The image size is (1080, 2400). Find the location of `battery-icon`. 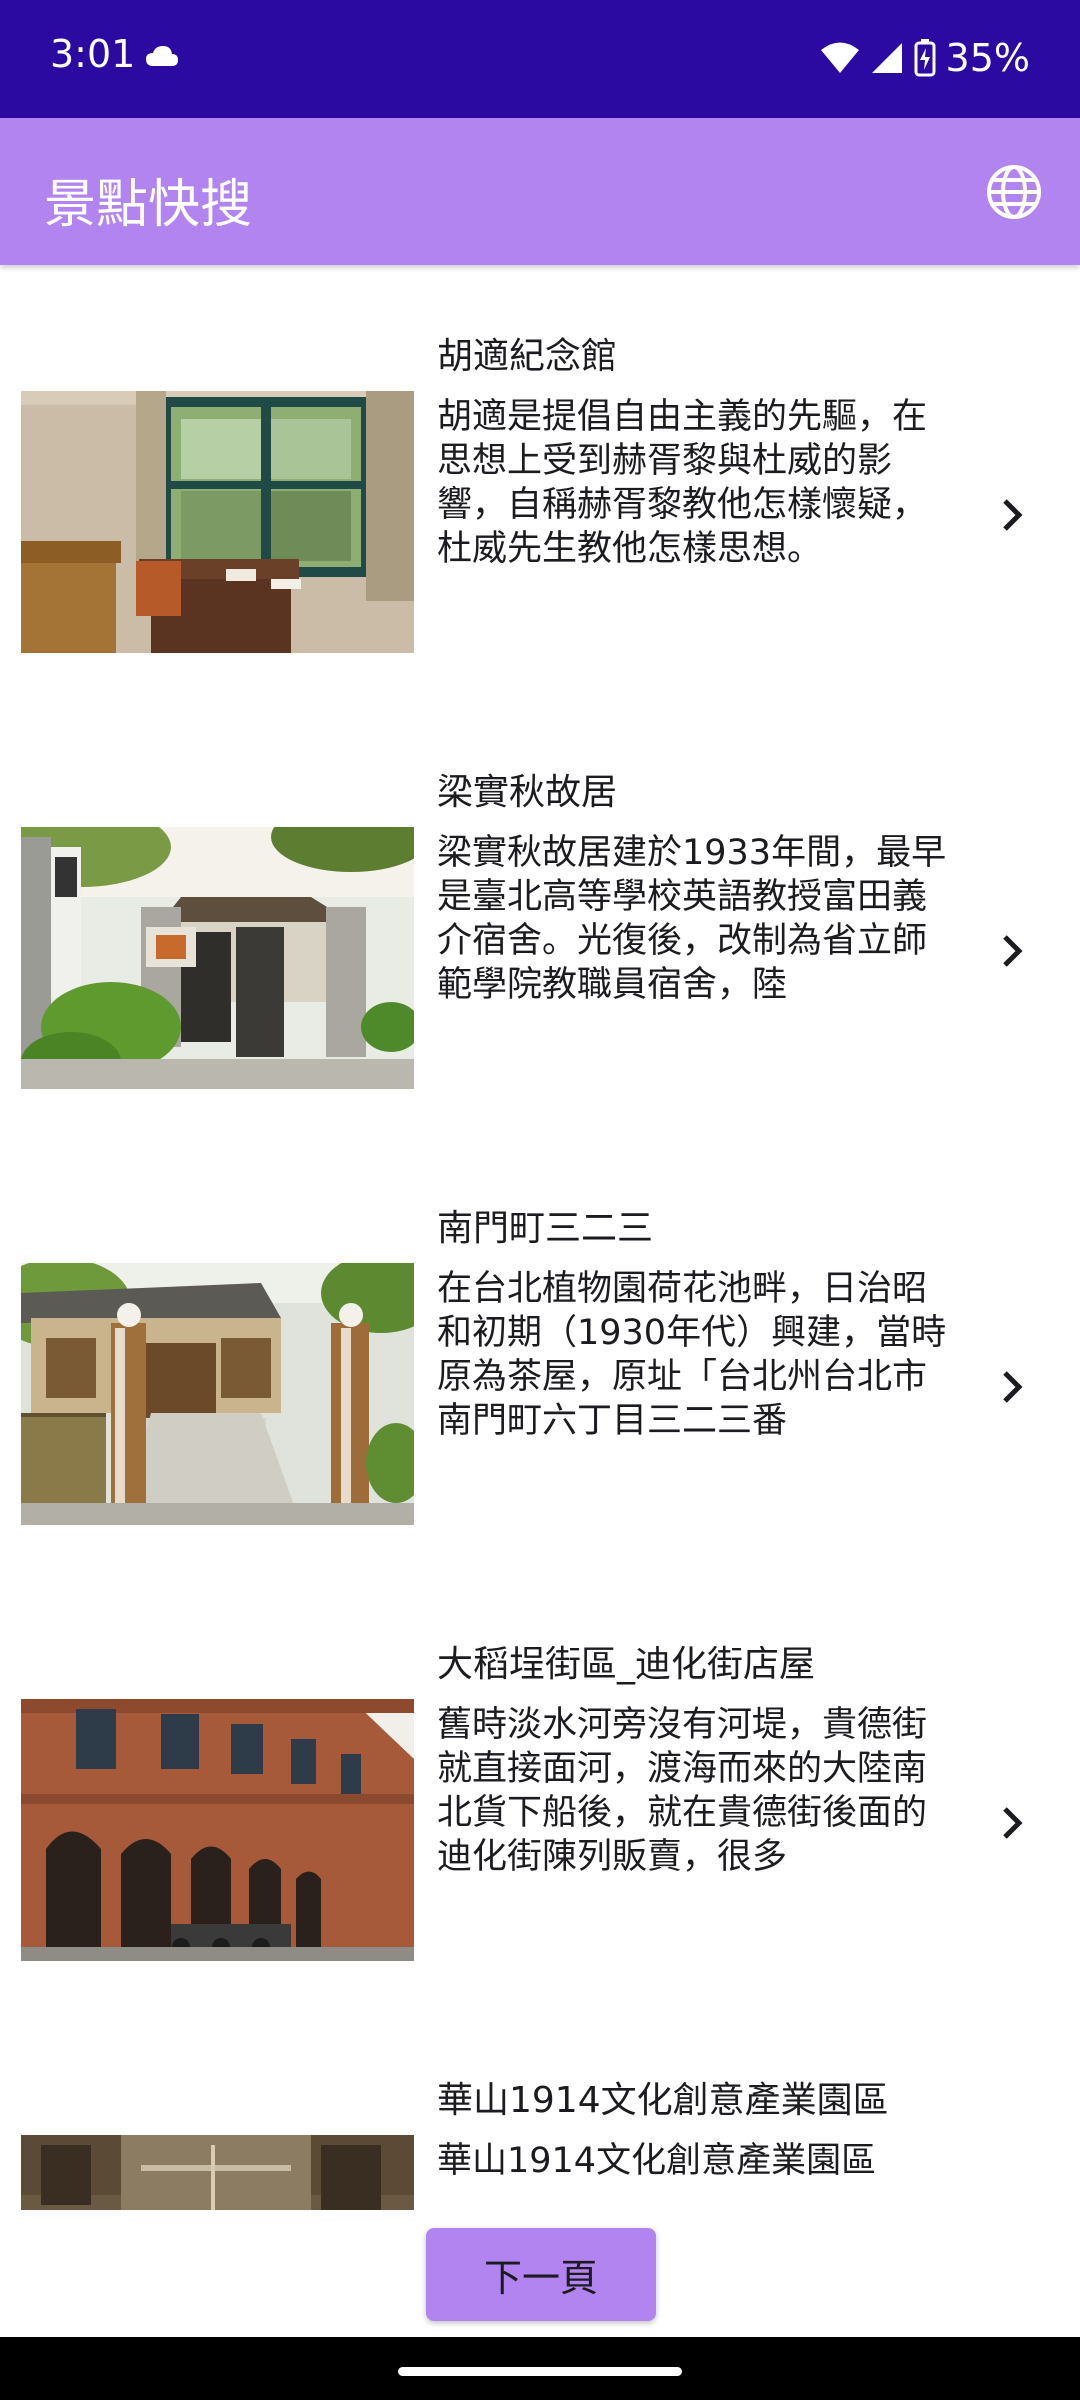

battery-icon is located at coordinates (925, 58).